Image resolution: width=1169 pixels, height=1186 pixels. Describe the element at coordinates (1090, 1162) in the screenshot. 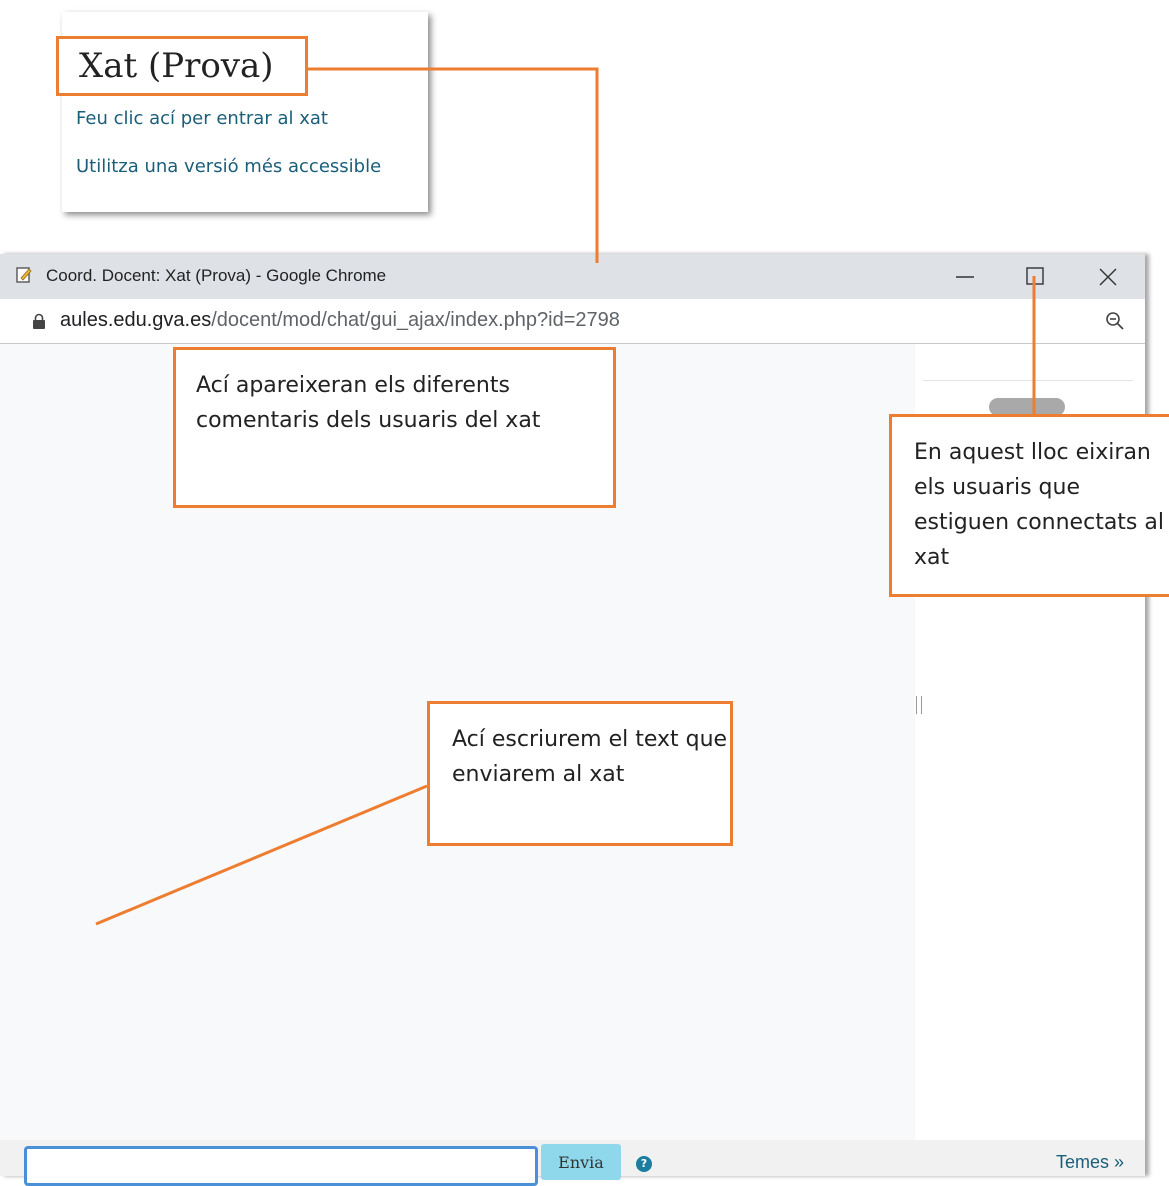

I see `themes-link: Temes »` at that location.